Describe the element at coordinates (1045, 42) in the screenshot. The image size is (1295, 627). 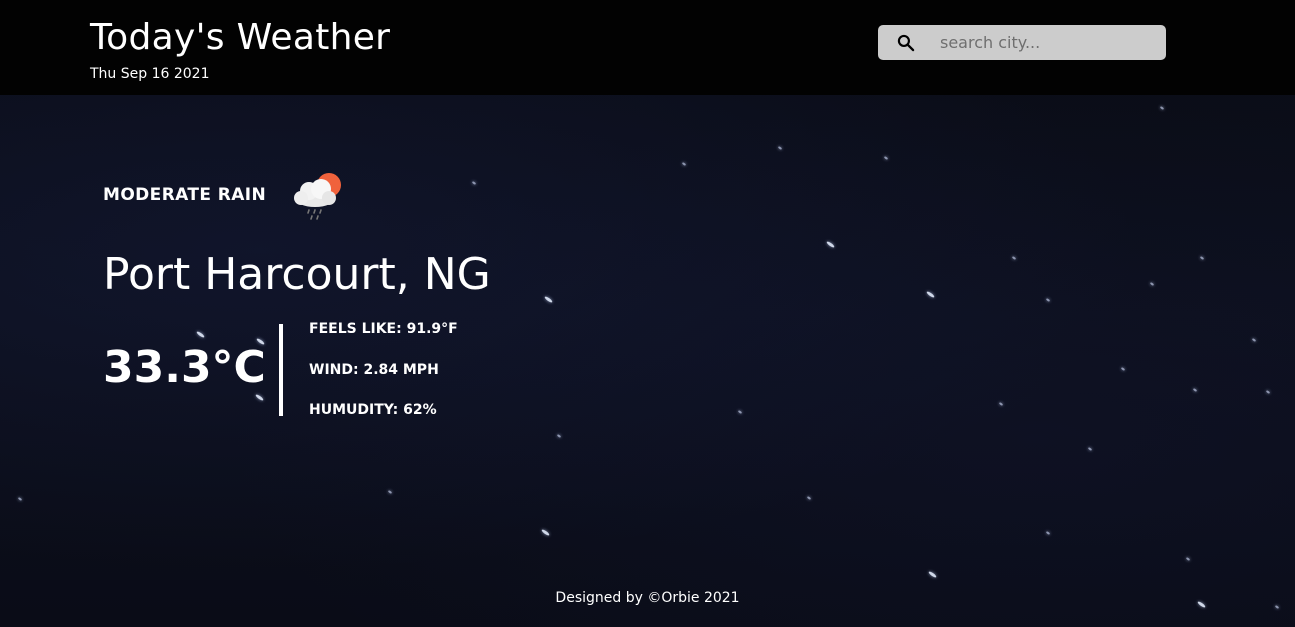
I see `search-input` at that location.